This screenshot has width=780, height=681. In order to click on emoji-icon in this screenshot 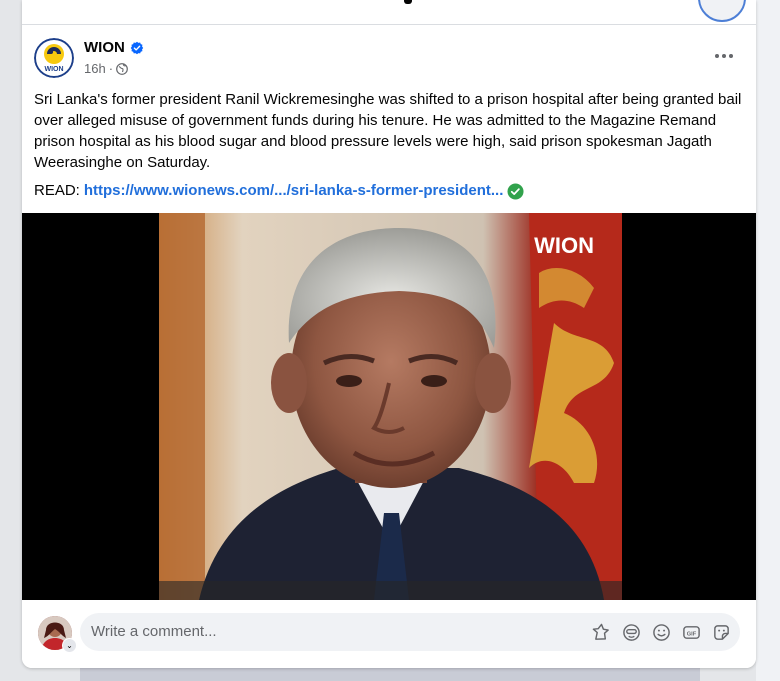, I will do `click(631, 632)`.